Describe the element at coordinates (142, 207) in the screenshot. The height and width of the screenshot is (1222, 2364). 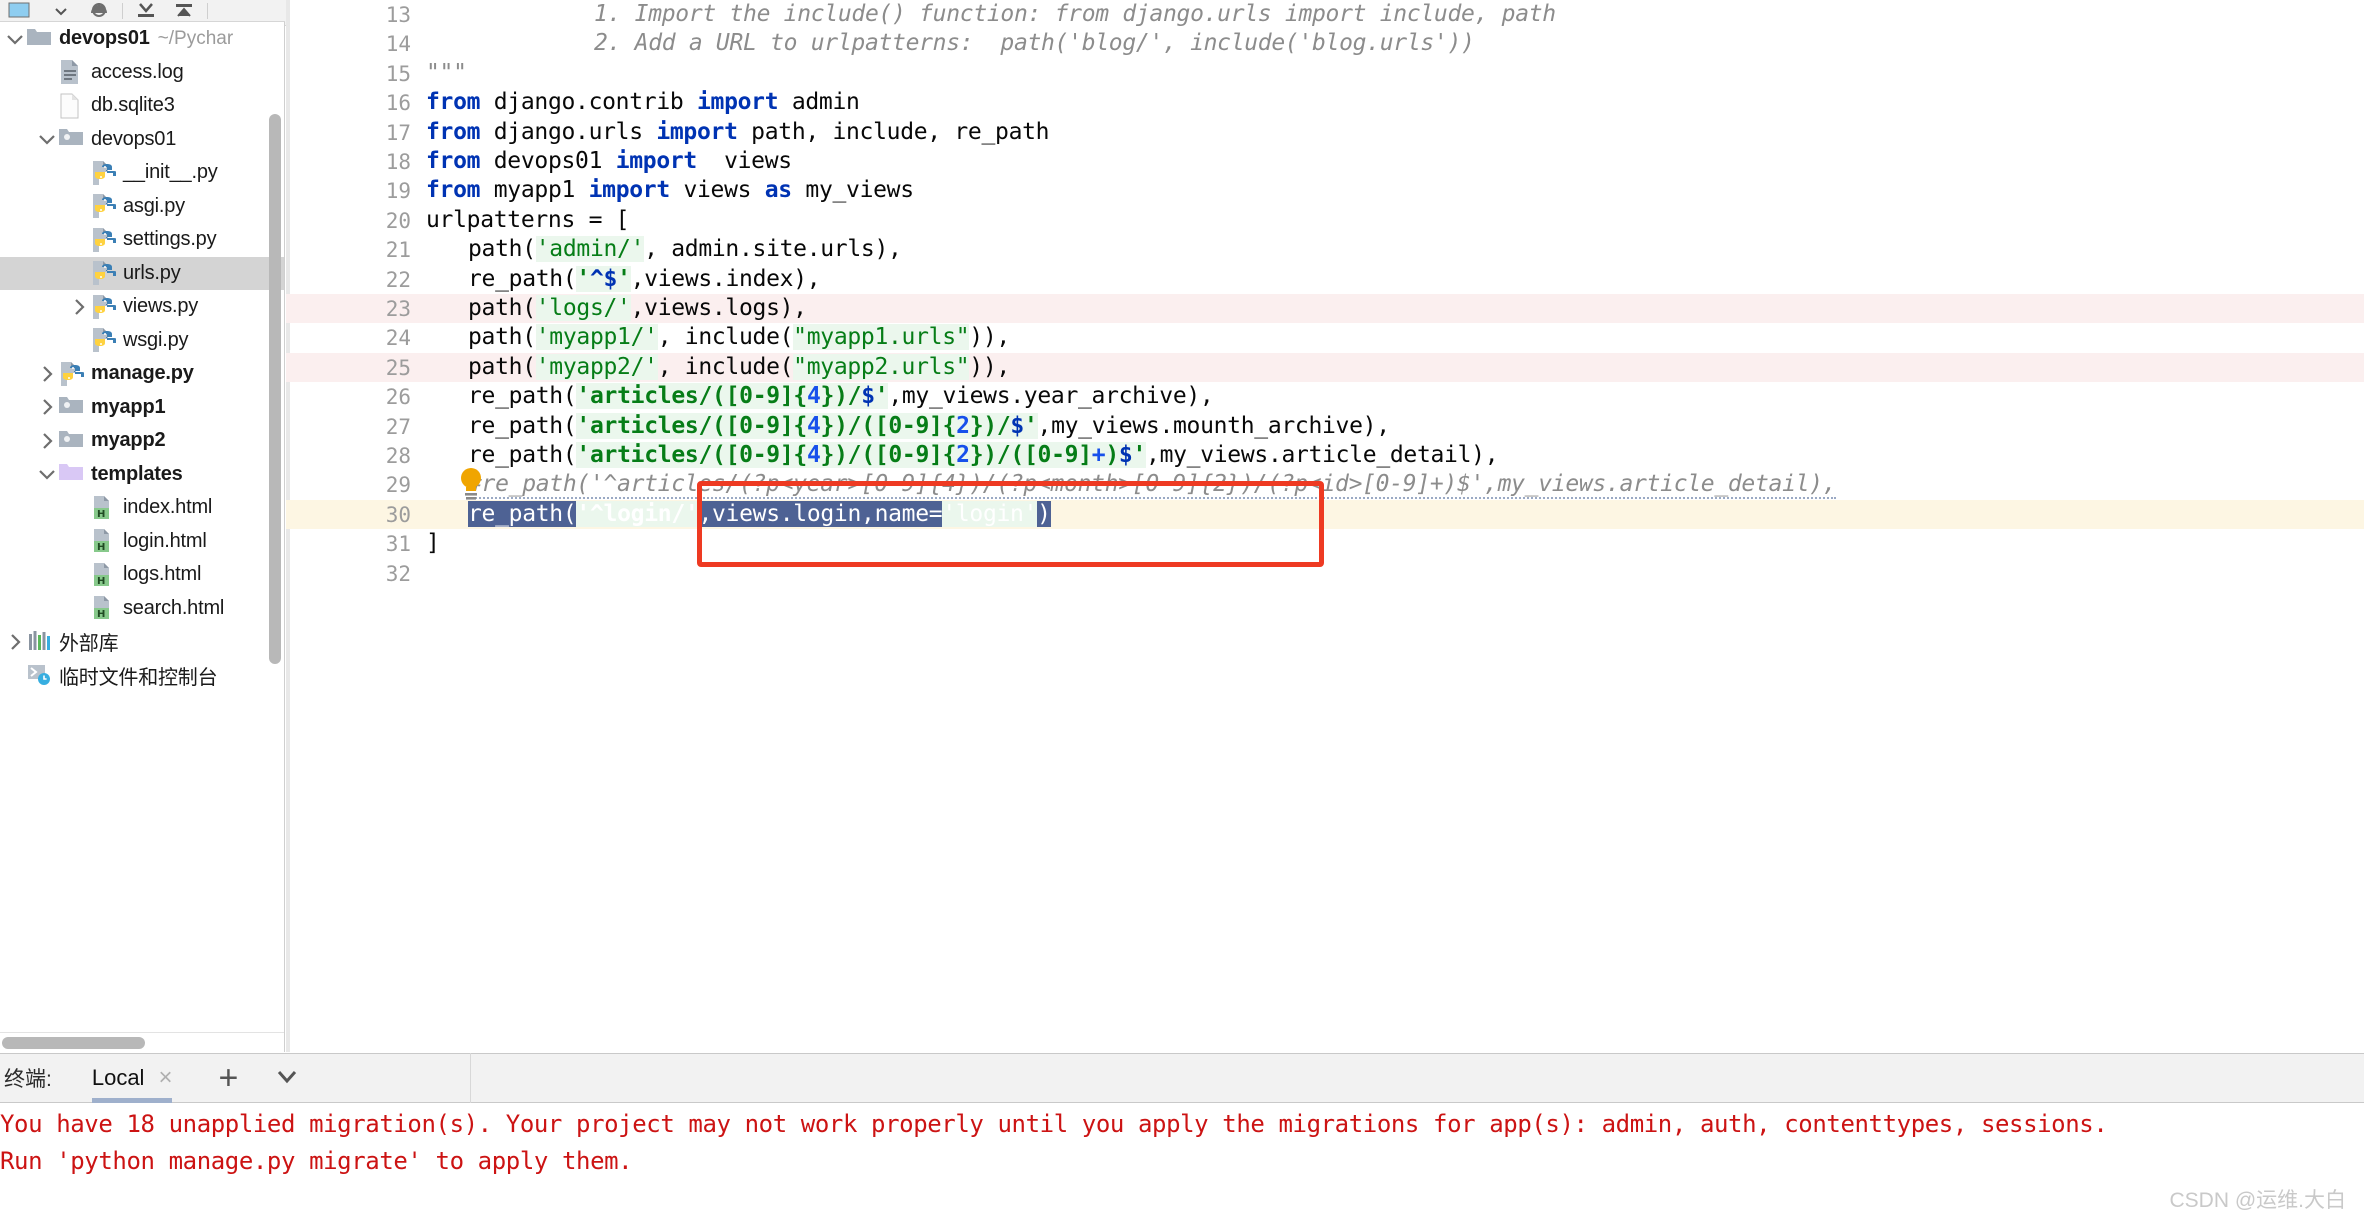
I see `tree-item-asgi-py: asgi.py` at that location.